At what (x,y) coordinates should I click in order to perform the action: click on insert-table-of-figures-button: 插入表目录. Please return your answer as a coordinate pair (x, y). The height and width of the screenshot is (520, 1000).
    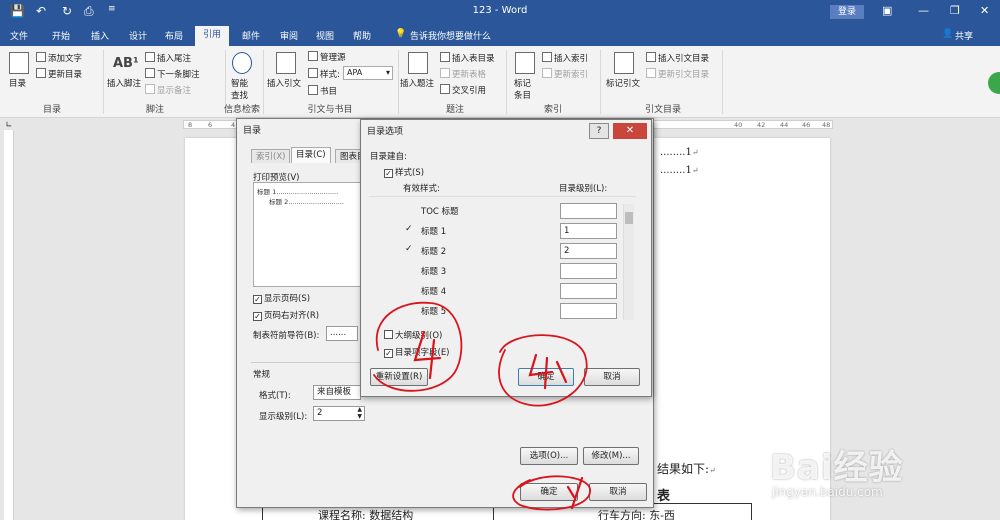
    Looking at the image, I should click on (467, 58).